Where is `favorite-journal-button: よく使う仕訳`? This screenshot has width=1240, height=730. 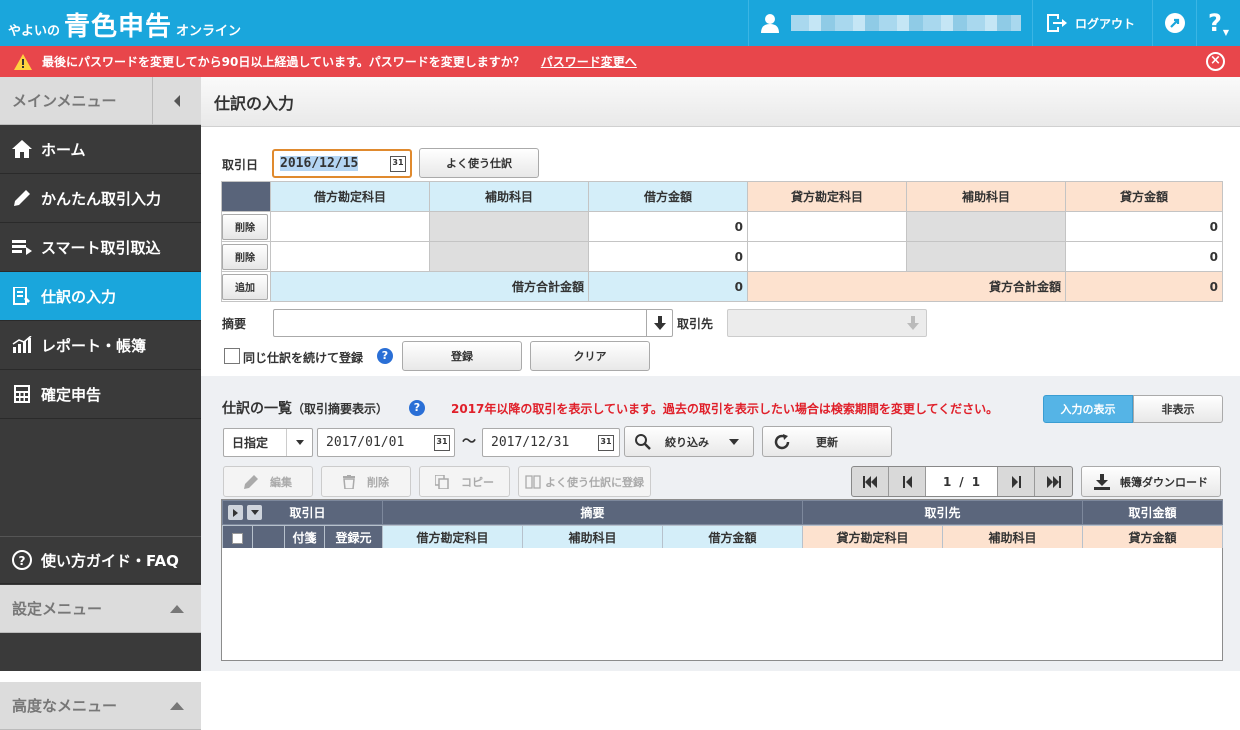 favorite-journal-button: よく使う仕訳 is located at coordinates (479, 163).